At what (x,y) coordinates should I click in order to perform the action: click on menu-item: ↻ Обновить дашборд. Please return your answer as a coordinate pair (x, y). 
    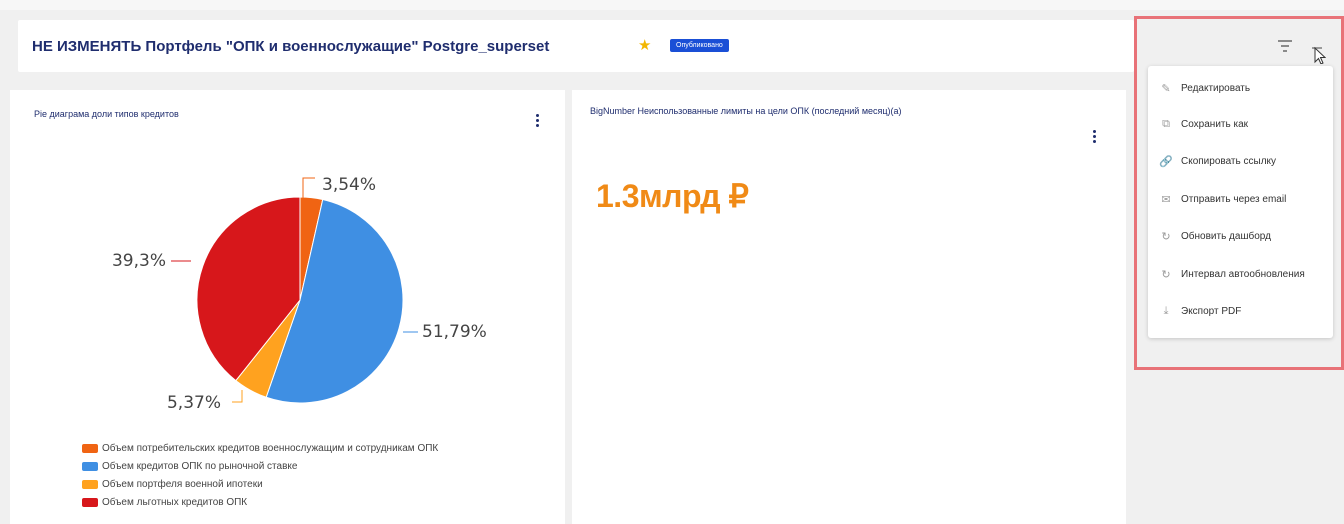
    Looking at the image, I should click on (1240, 236).